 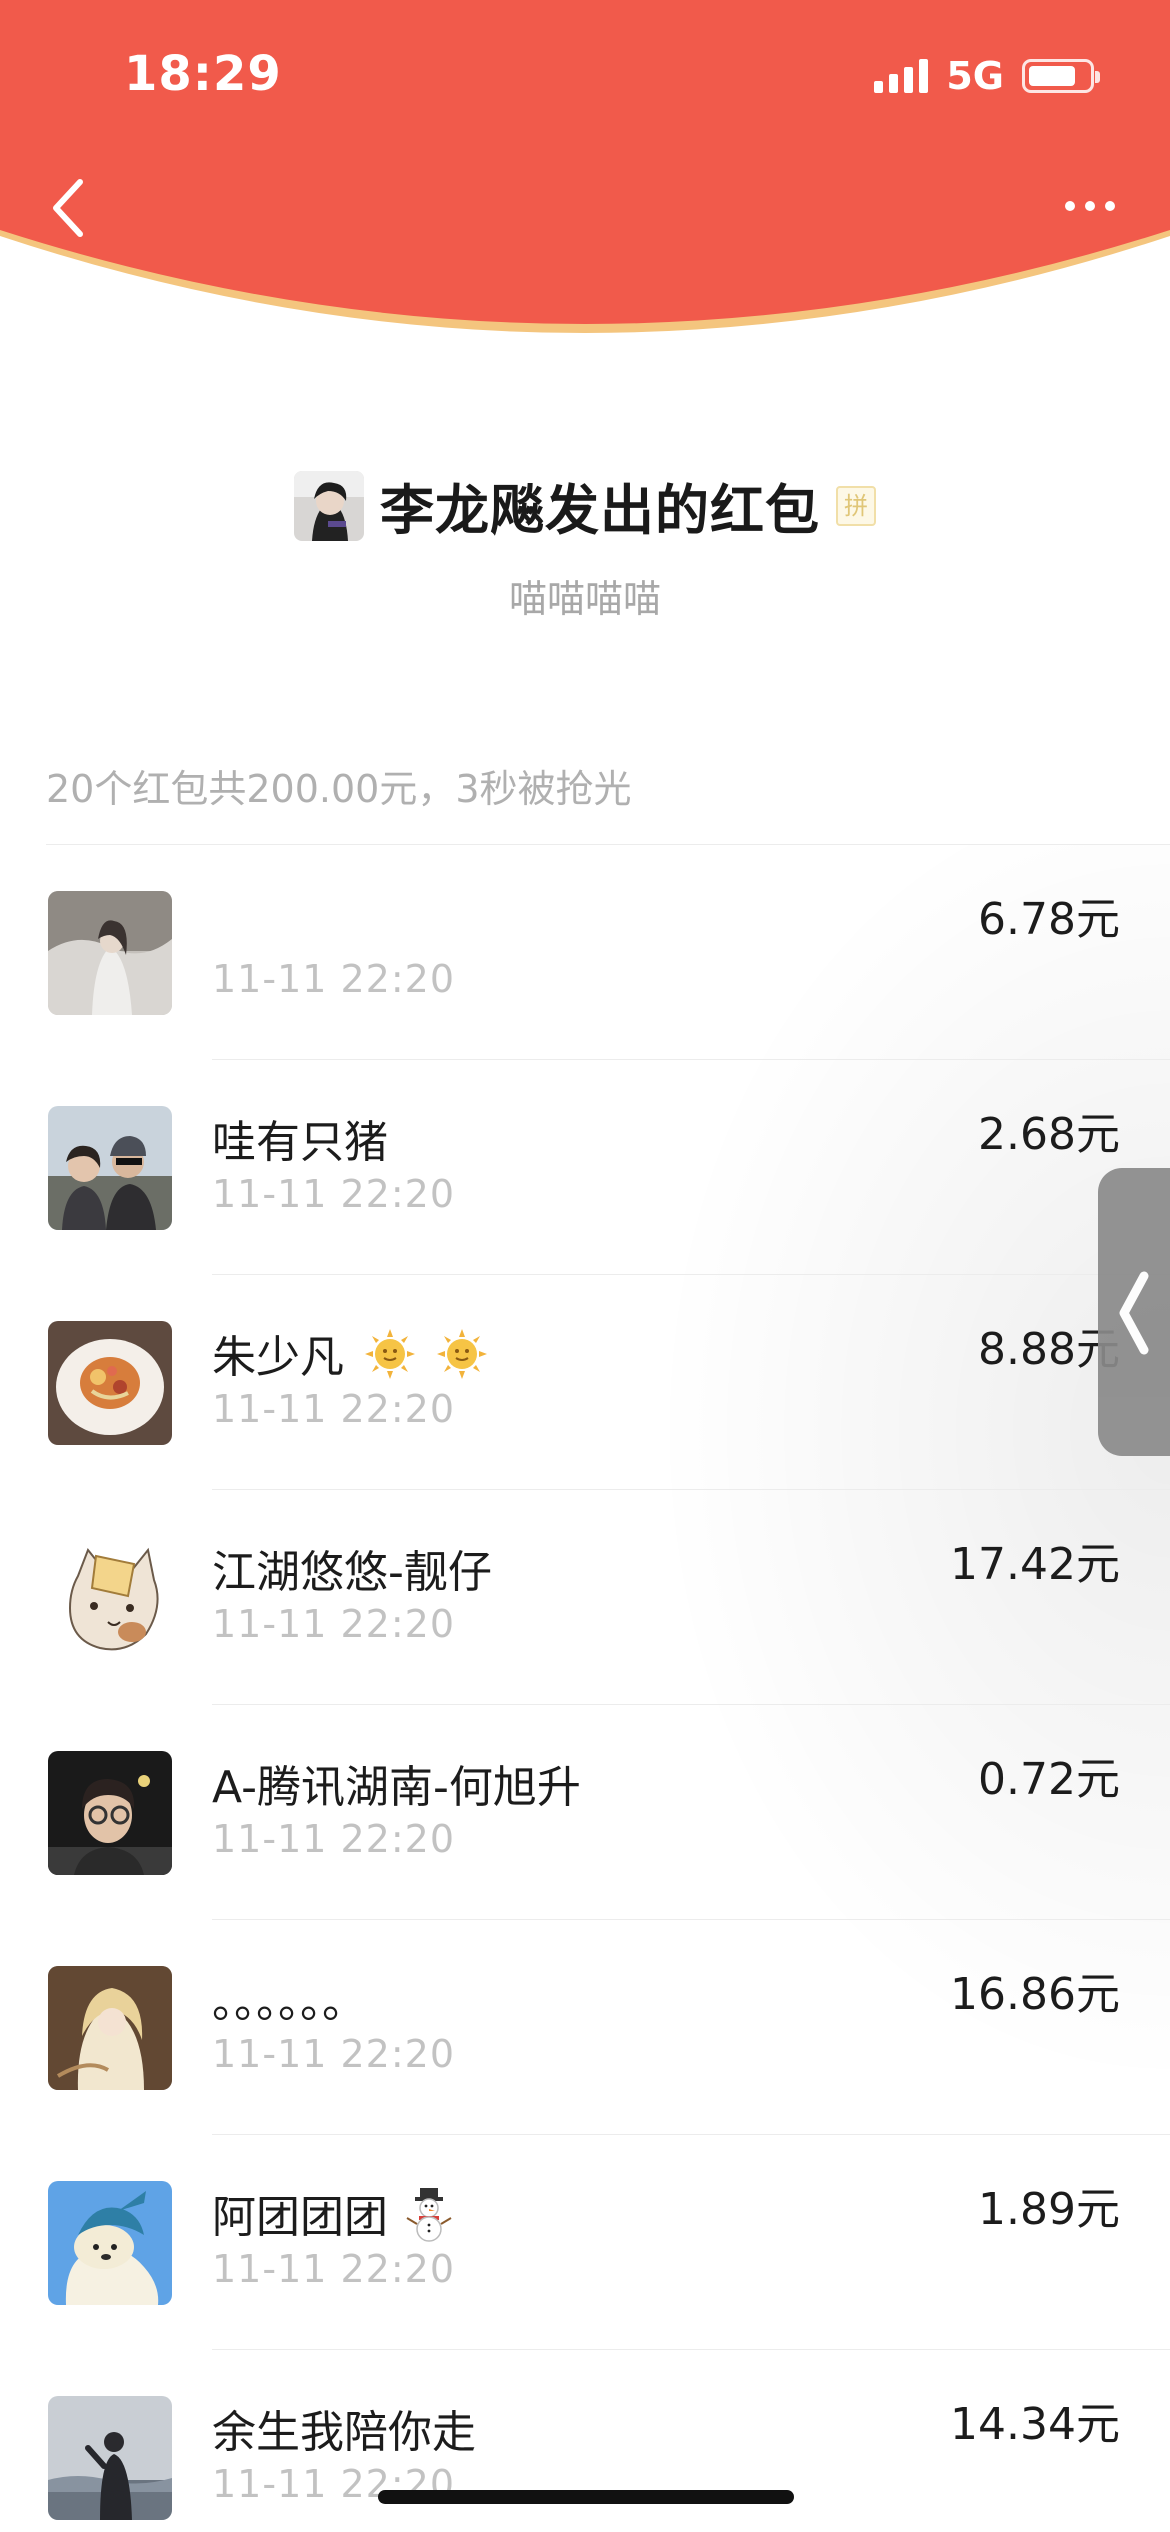 I want to click on claim-amount: 17.42元, so click(x=1035, y=1564).